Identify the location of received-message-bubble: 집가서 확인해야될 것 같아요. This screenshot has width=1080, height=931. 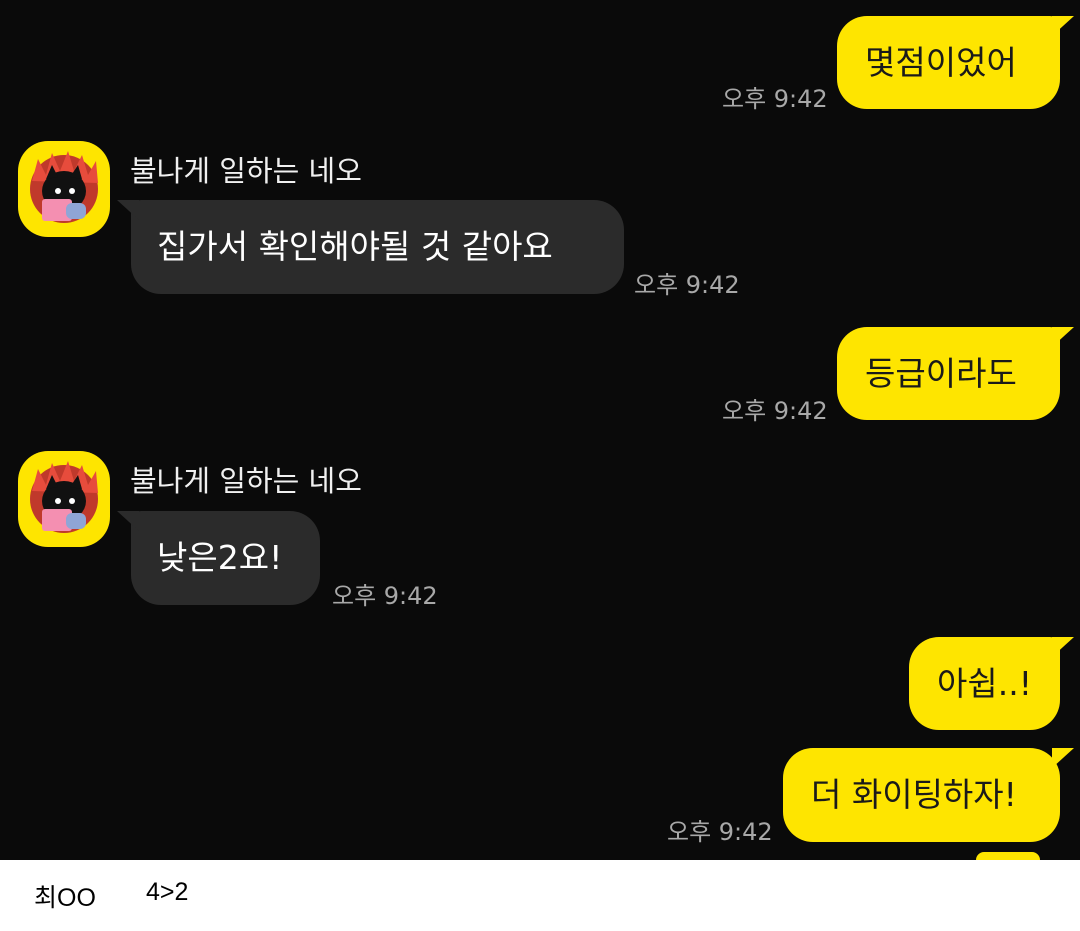
(370, 247).